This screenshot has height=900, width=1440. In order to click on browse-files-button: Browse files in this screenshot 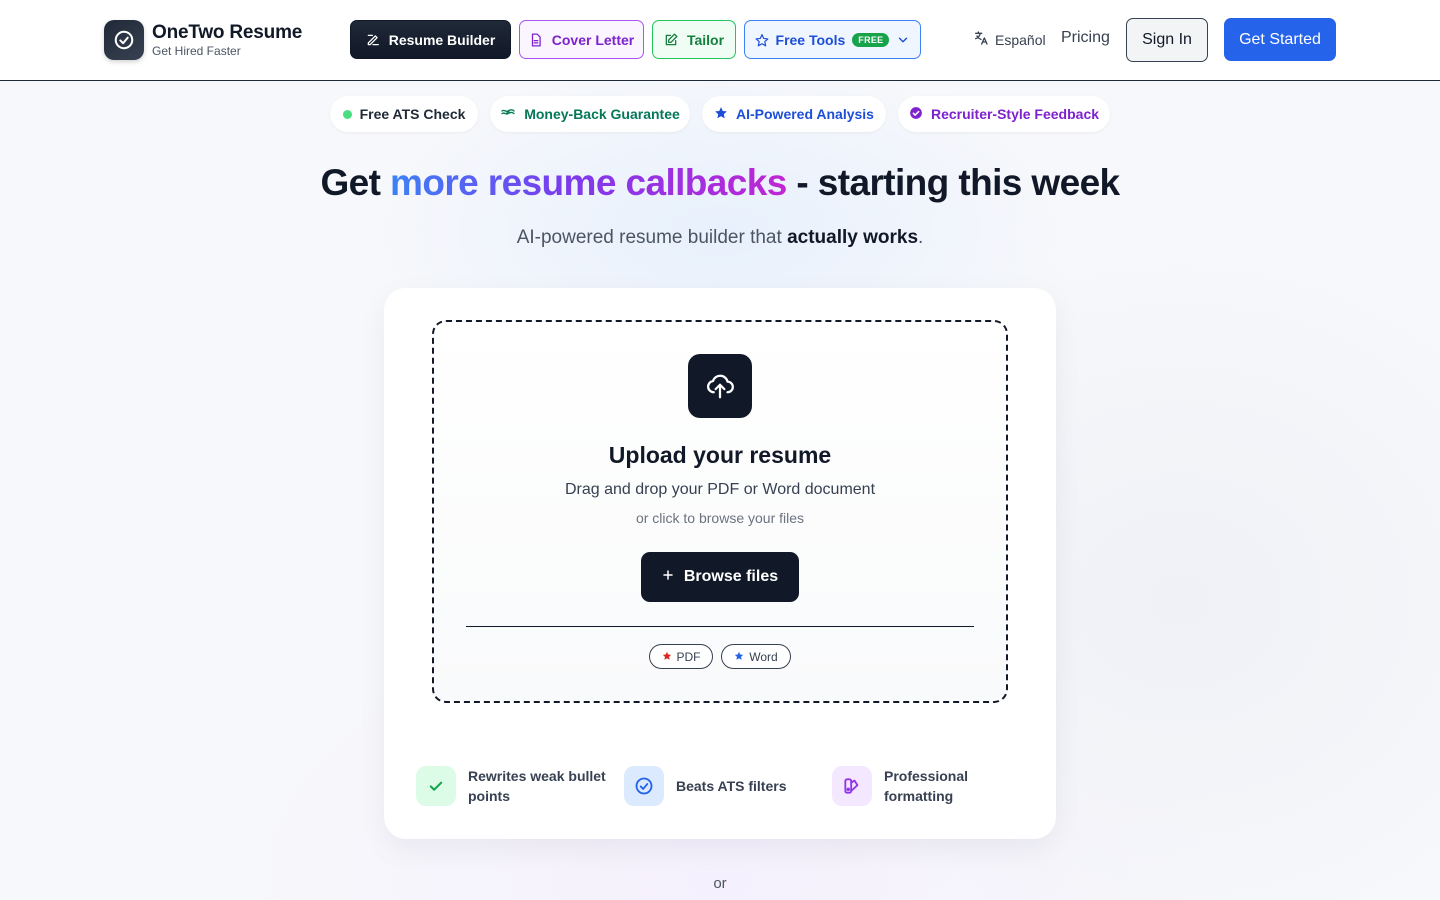, I will do `click(720, 577)`.